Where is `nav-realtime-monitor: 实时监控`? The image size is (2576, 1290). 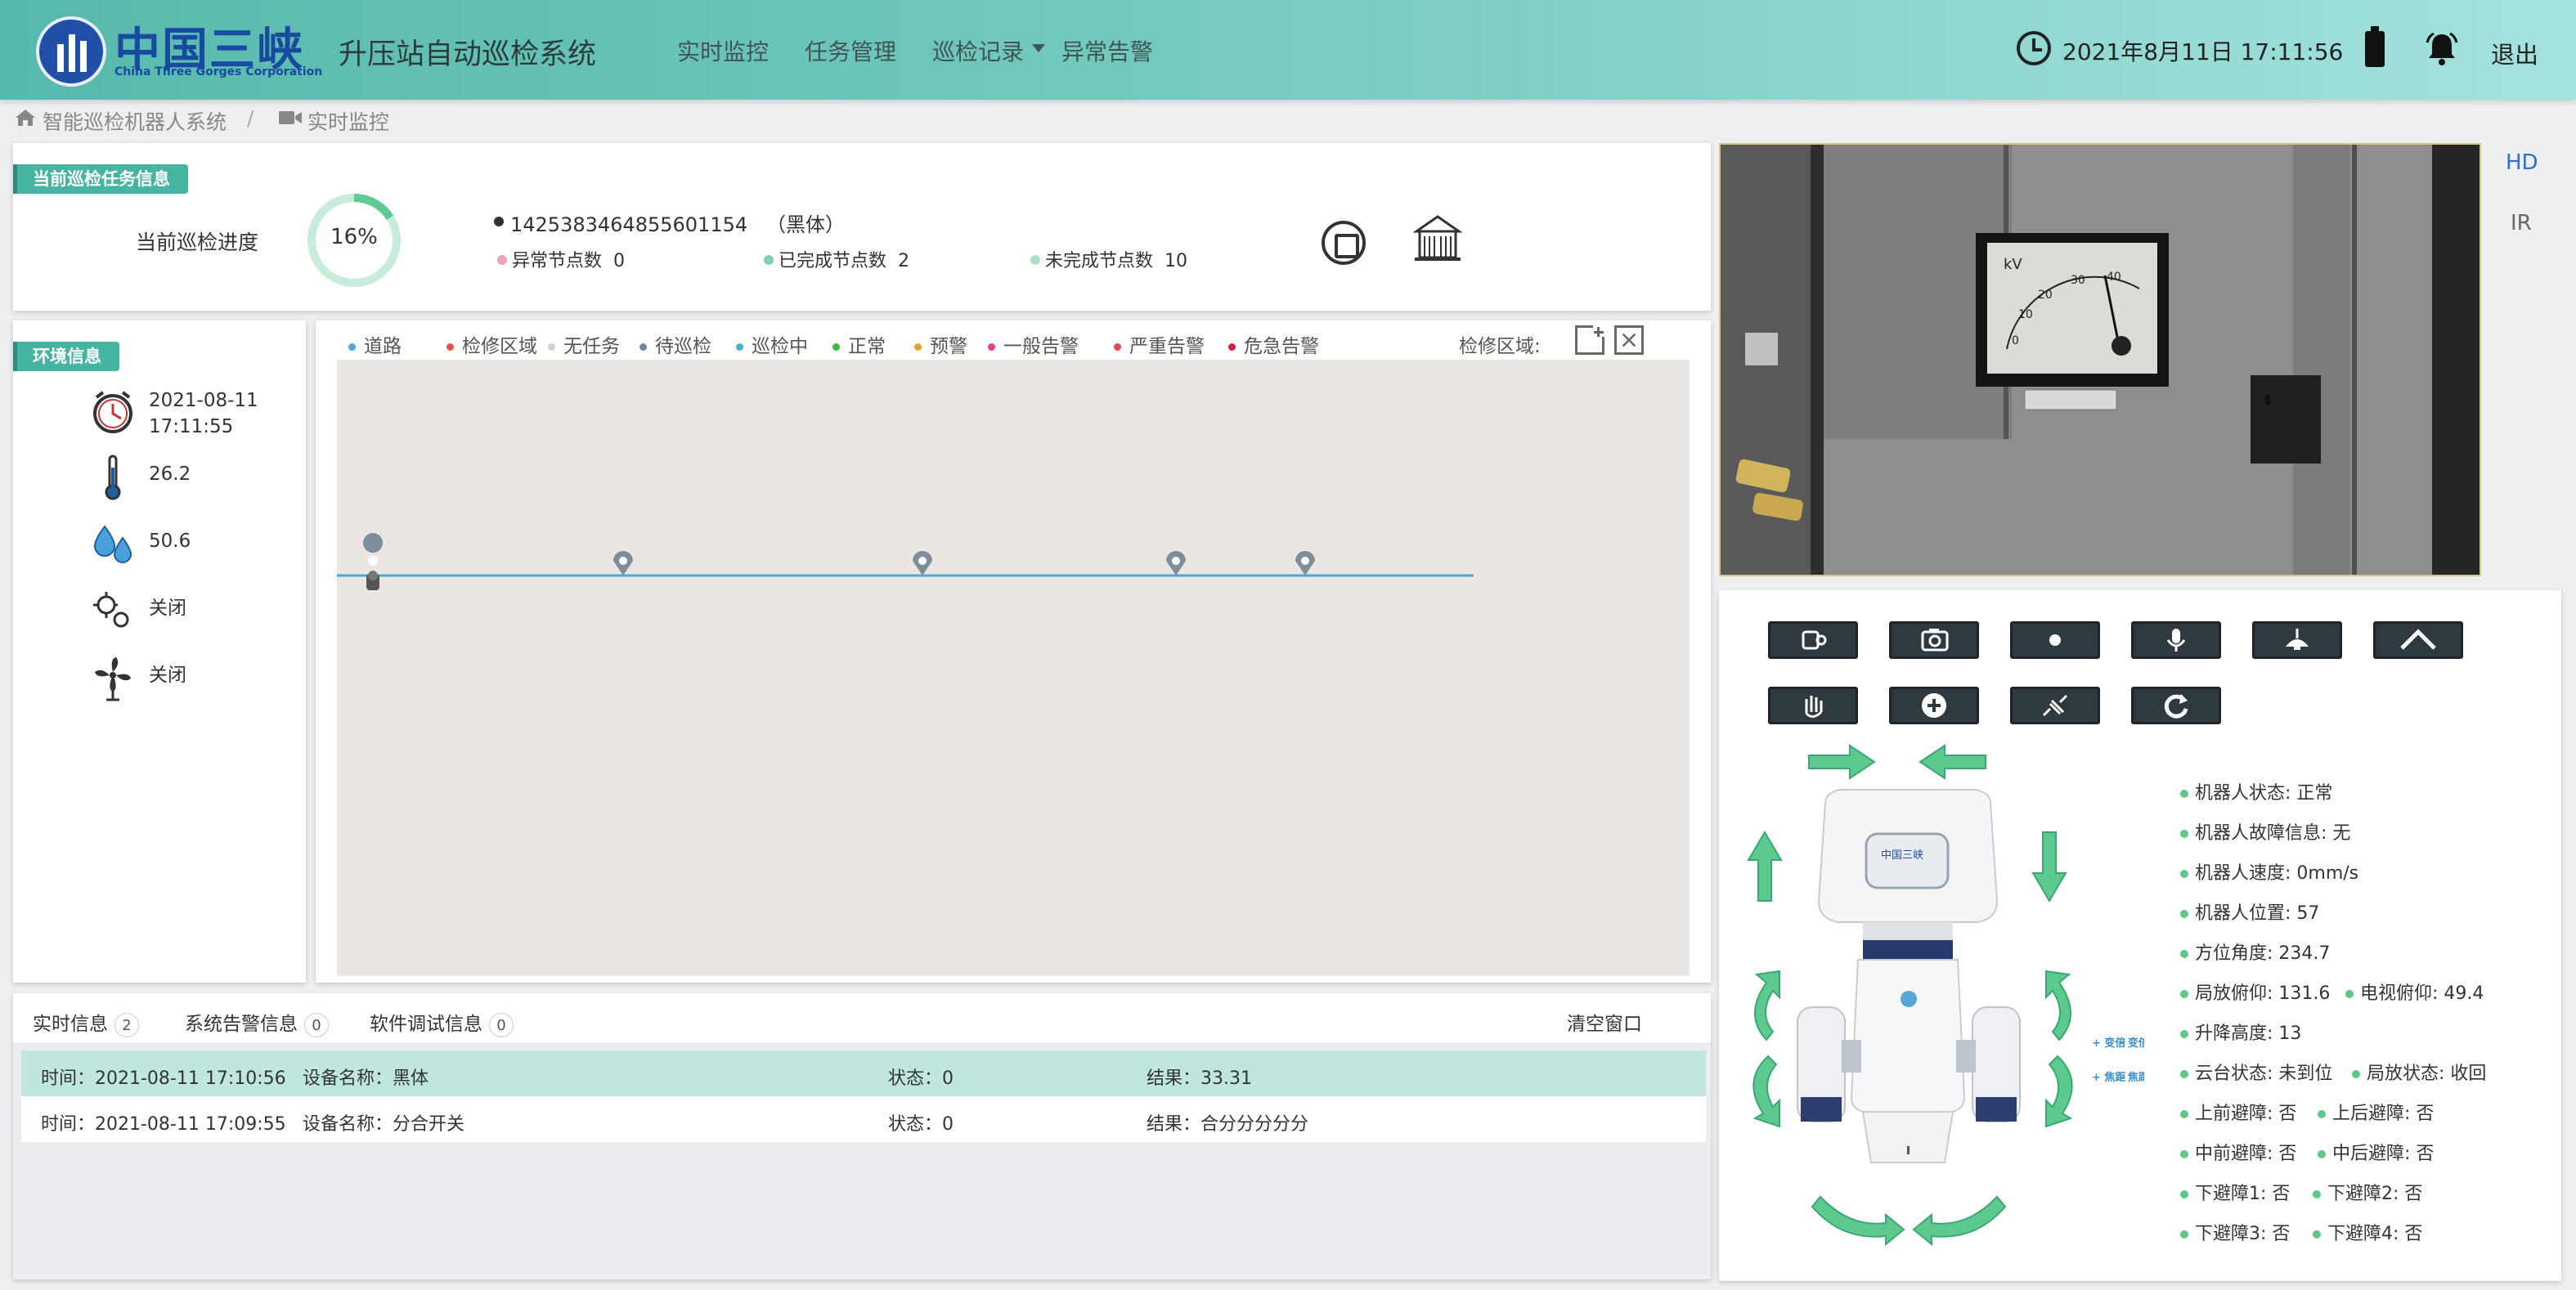 nav-realtime-monitor: 实时监控 is located at coordinates (723, 50).